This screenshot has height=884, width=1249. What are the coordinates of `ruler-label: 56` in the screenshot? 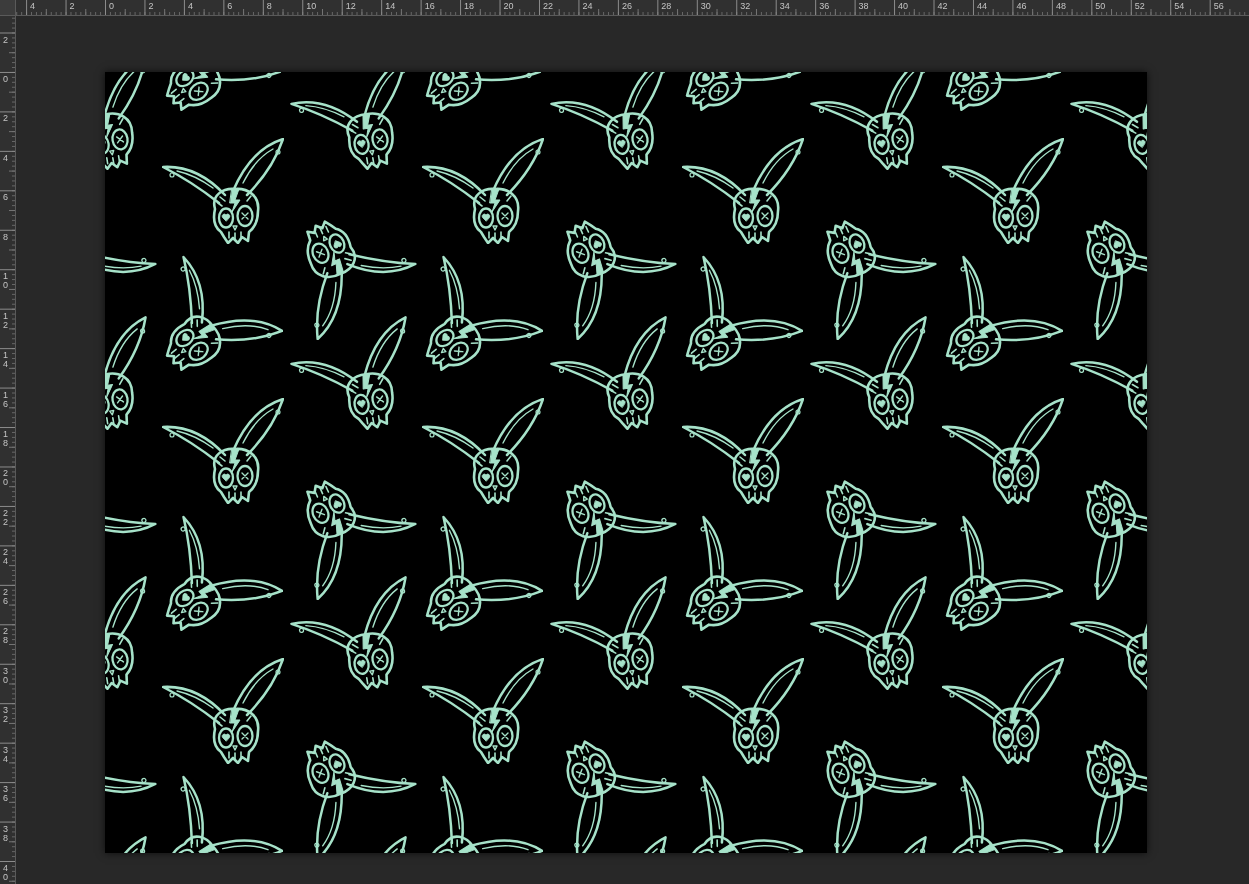 It's located at (1218, 6).